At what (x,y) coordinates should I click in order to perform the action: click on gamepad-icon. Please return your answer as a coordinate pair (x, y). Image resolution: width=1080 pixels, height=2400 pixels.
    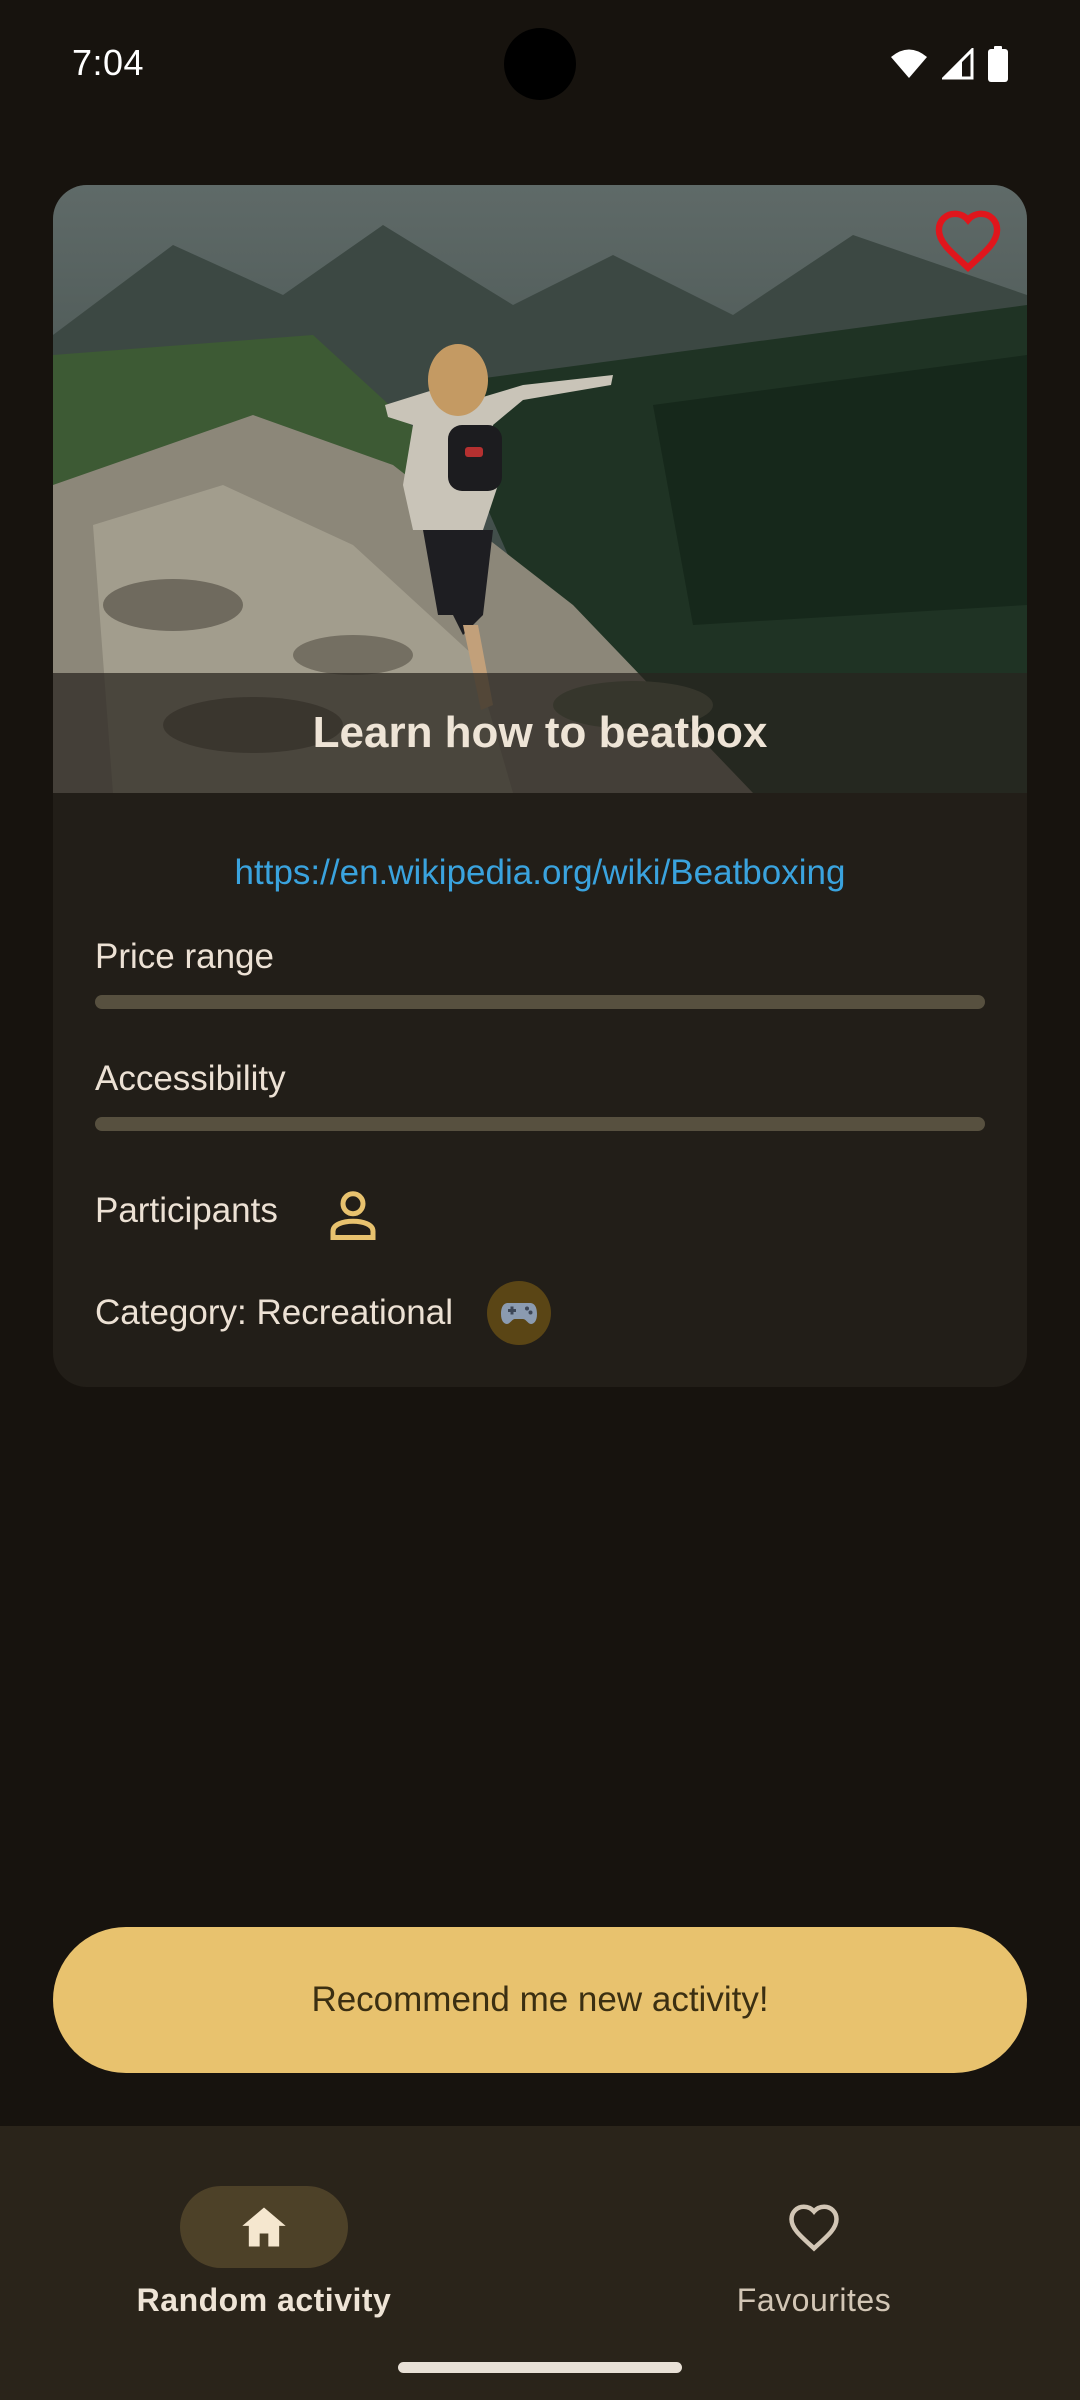
    Looking at the image, I should click on (519, 1313).